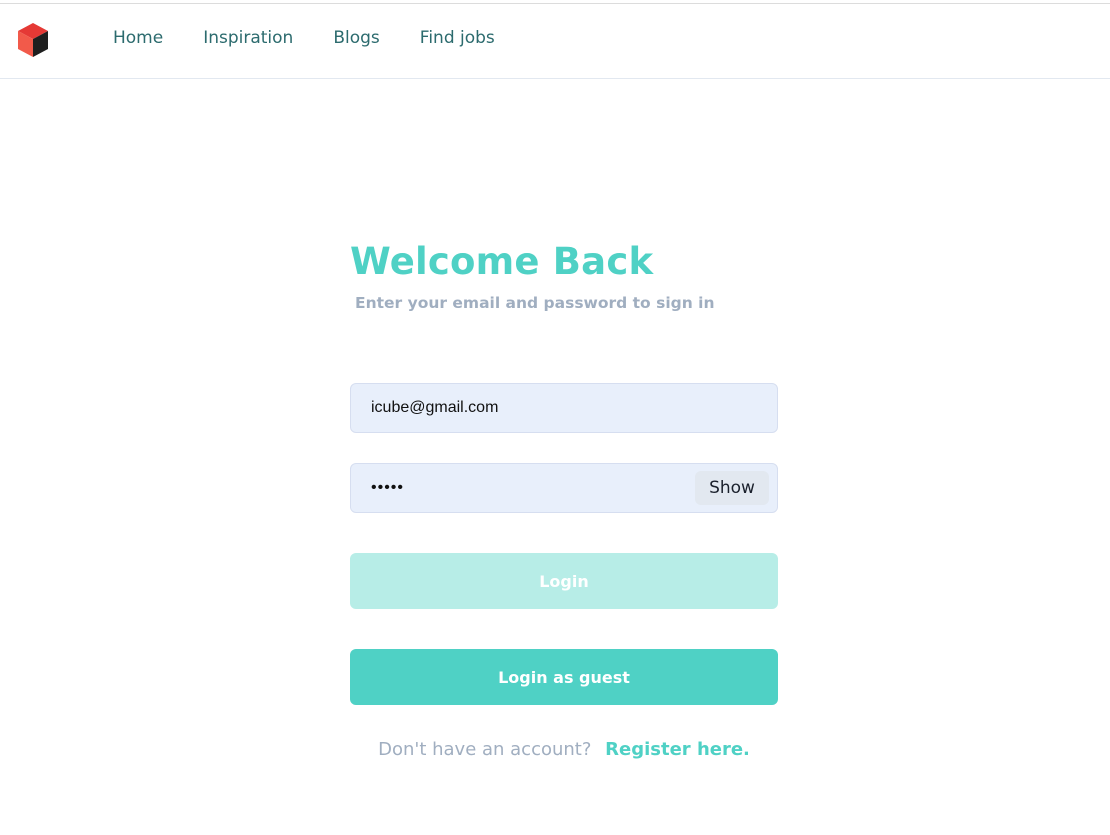 The image size is (1110, 835). I want to click on main-nav: Home Inspiration Blogs Find jobs, so click(324, 38).